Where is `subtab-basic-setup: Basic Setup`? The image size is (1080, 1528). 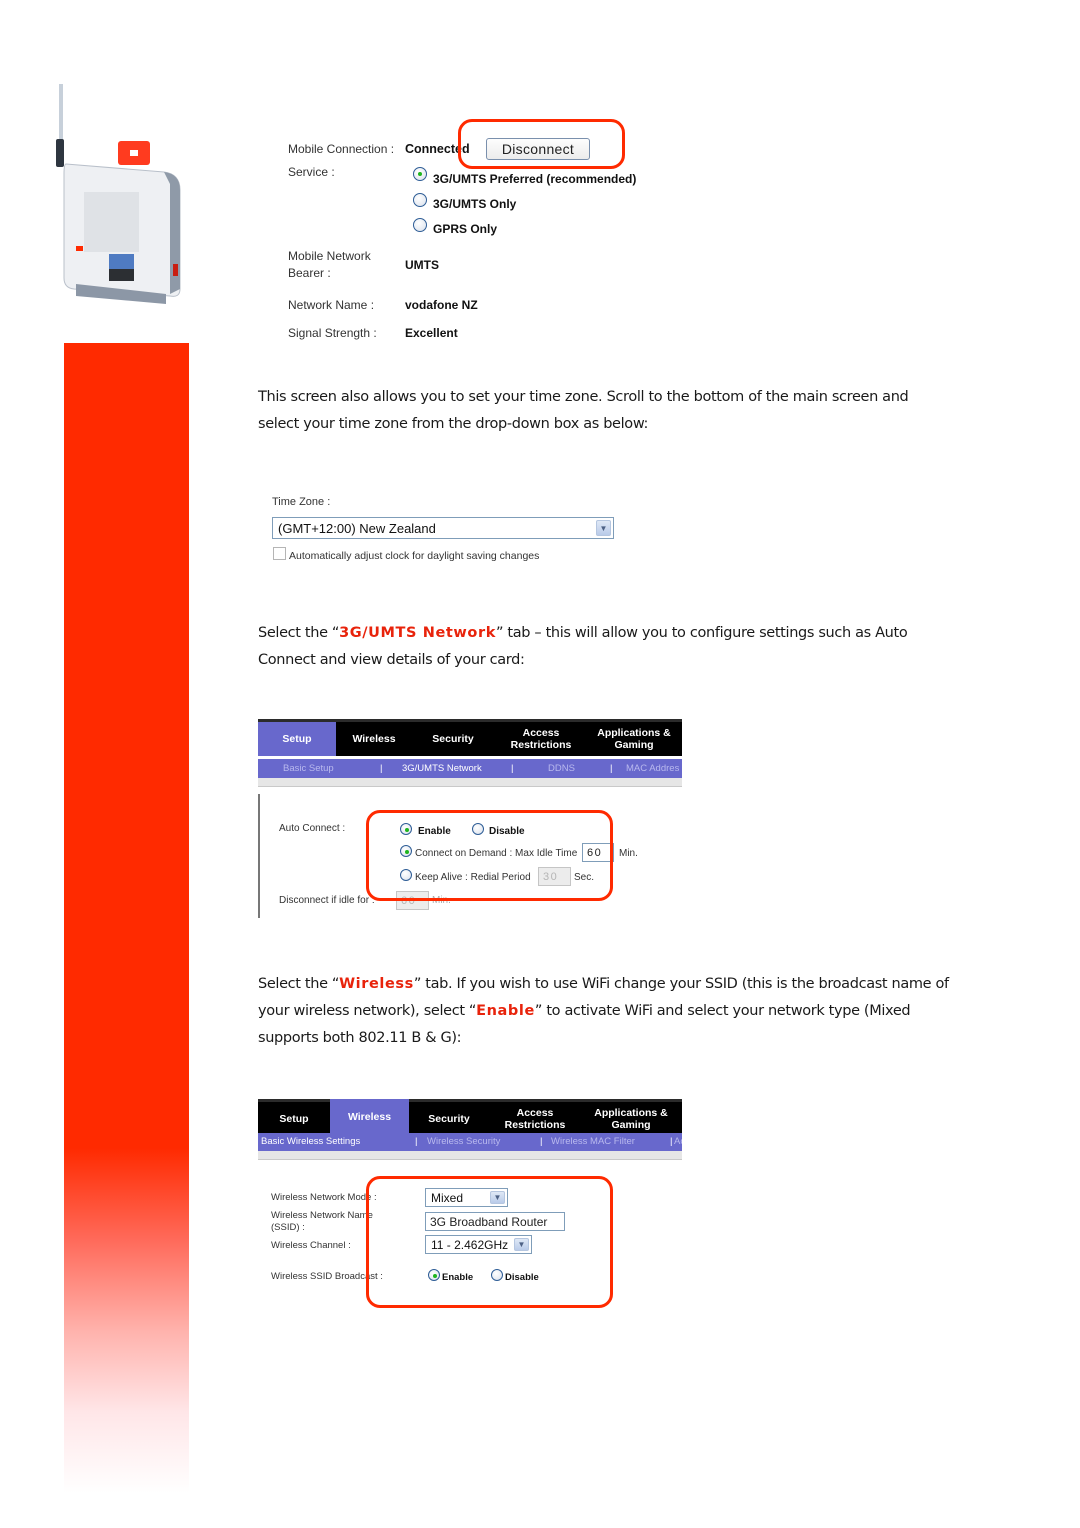
subtab-basic-setup: Basic Setup is located at coordinates (308, 768).